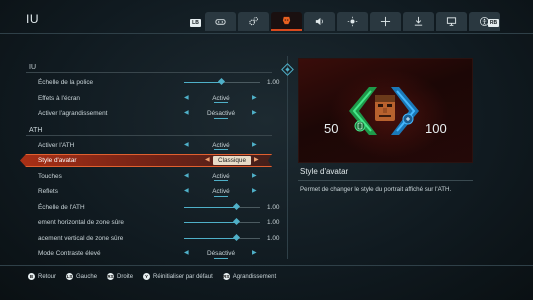 The height and width of the screenshot is (300, 533). I want to click on armor-value: 100, so click(436, 128).